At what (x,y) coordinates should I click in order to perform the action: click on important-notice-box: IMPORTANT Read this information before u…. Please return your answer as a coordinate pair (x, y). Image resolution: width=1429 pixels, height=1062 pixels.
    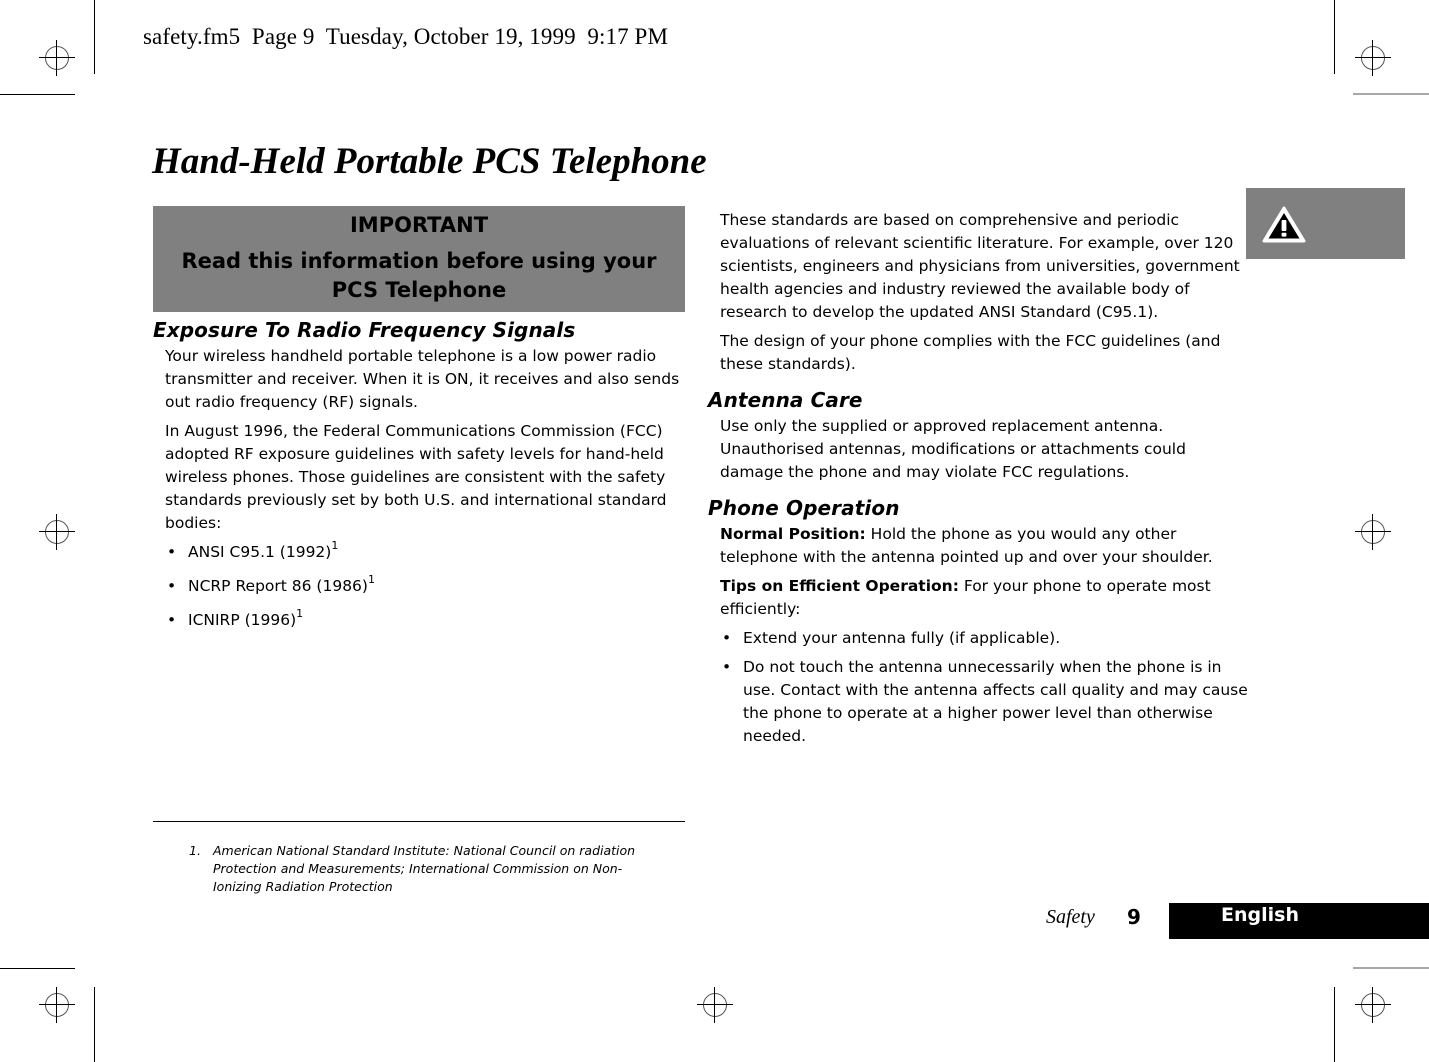
    Looking at the image, I should click on (419, 259).